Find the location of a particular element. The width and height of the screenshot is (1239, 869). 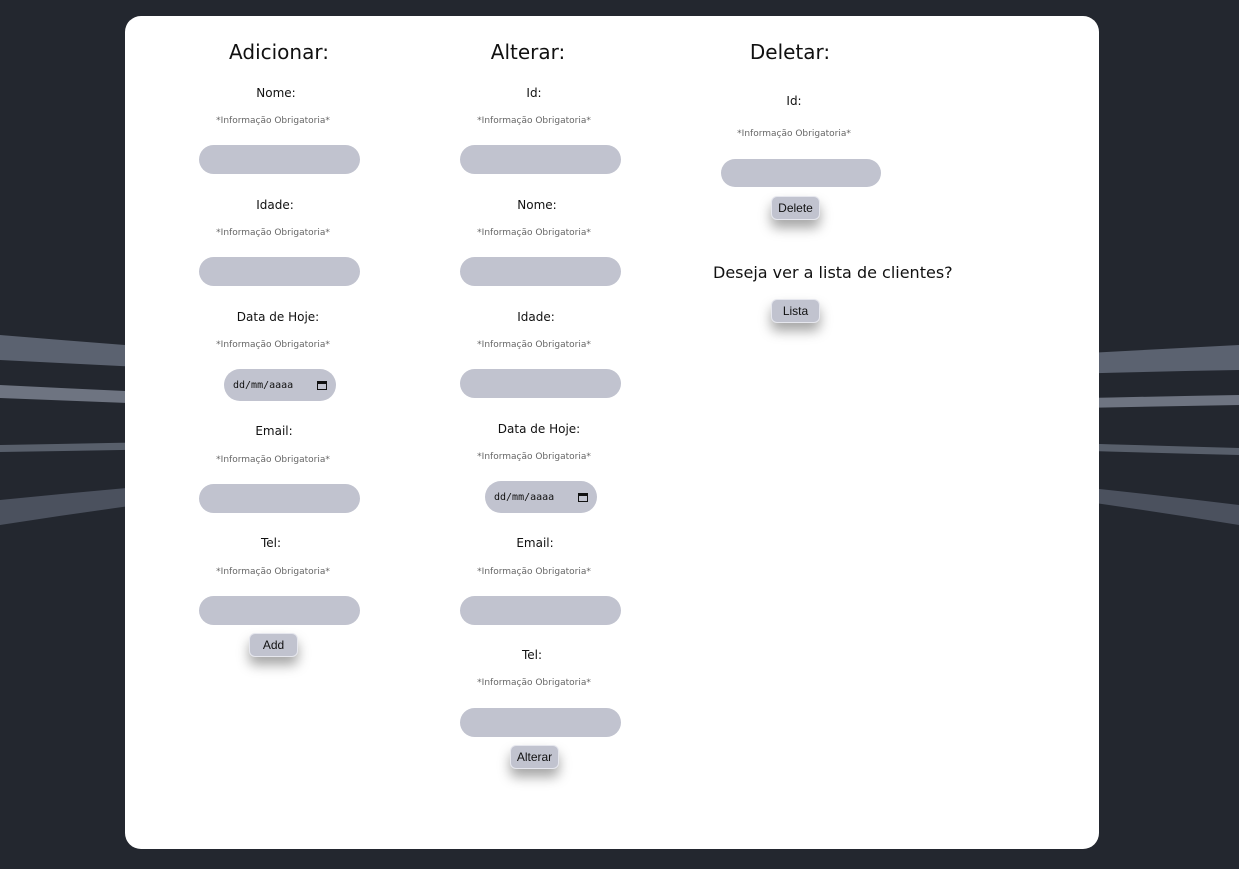

add-idade-required-note: *Informação Obrigatoria* is located at coordinates (273, 233).